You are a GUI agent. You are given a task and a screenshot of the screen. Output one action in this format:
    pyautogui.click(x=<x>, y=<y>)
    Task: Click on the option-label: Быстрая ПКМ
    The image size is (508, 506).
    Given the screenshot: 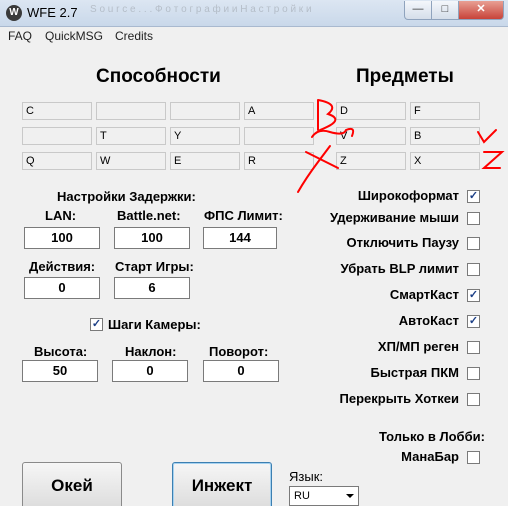 What is the action you would take?
    pyautogui.click(x=414, y=372)
    